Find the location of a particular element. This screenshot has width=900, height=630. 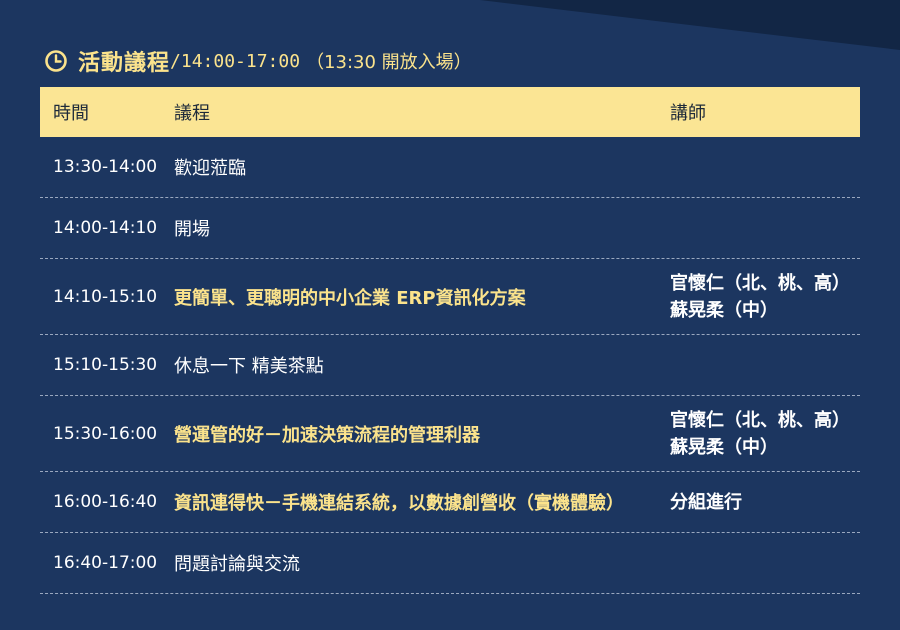

row-time: 14:10-15:10 is located at coordinates (105, 296).